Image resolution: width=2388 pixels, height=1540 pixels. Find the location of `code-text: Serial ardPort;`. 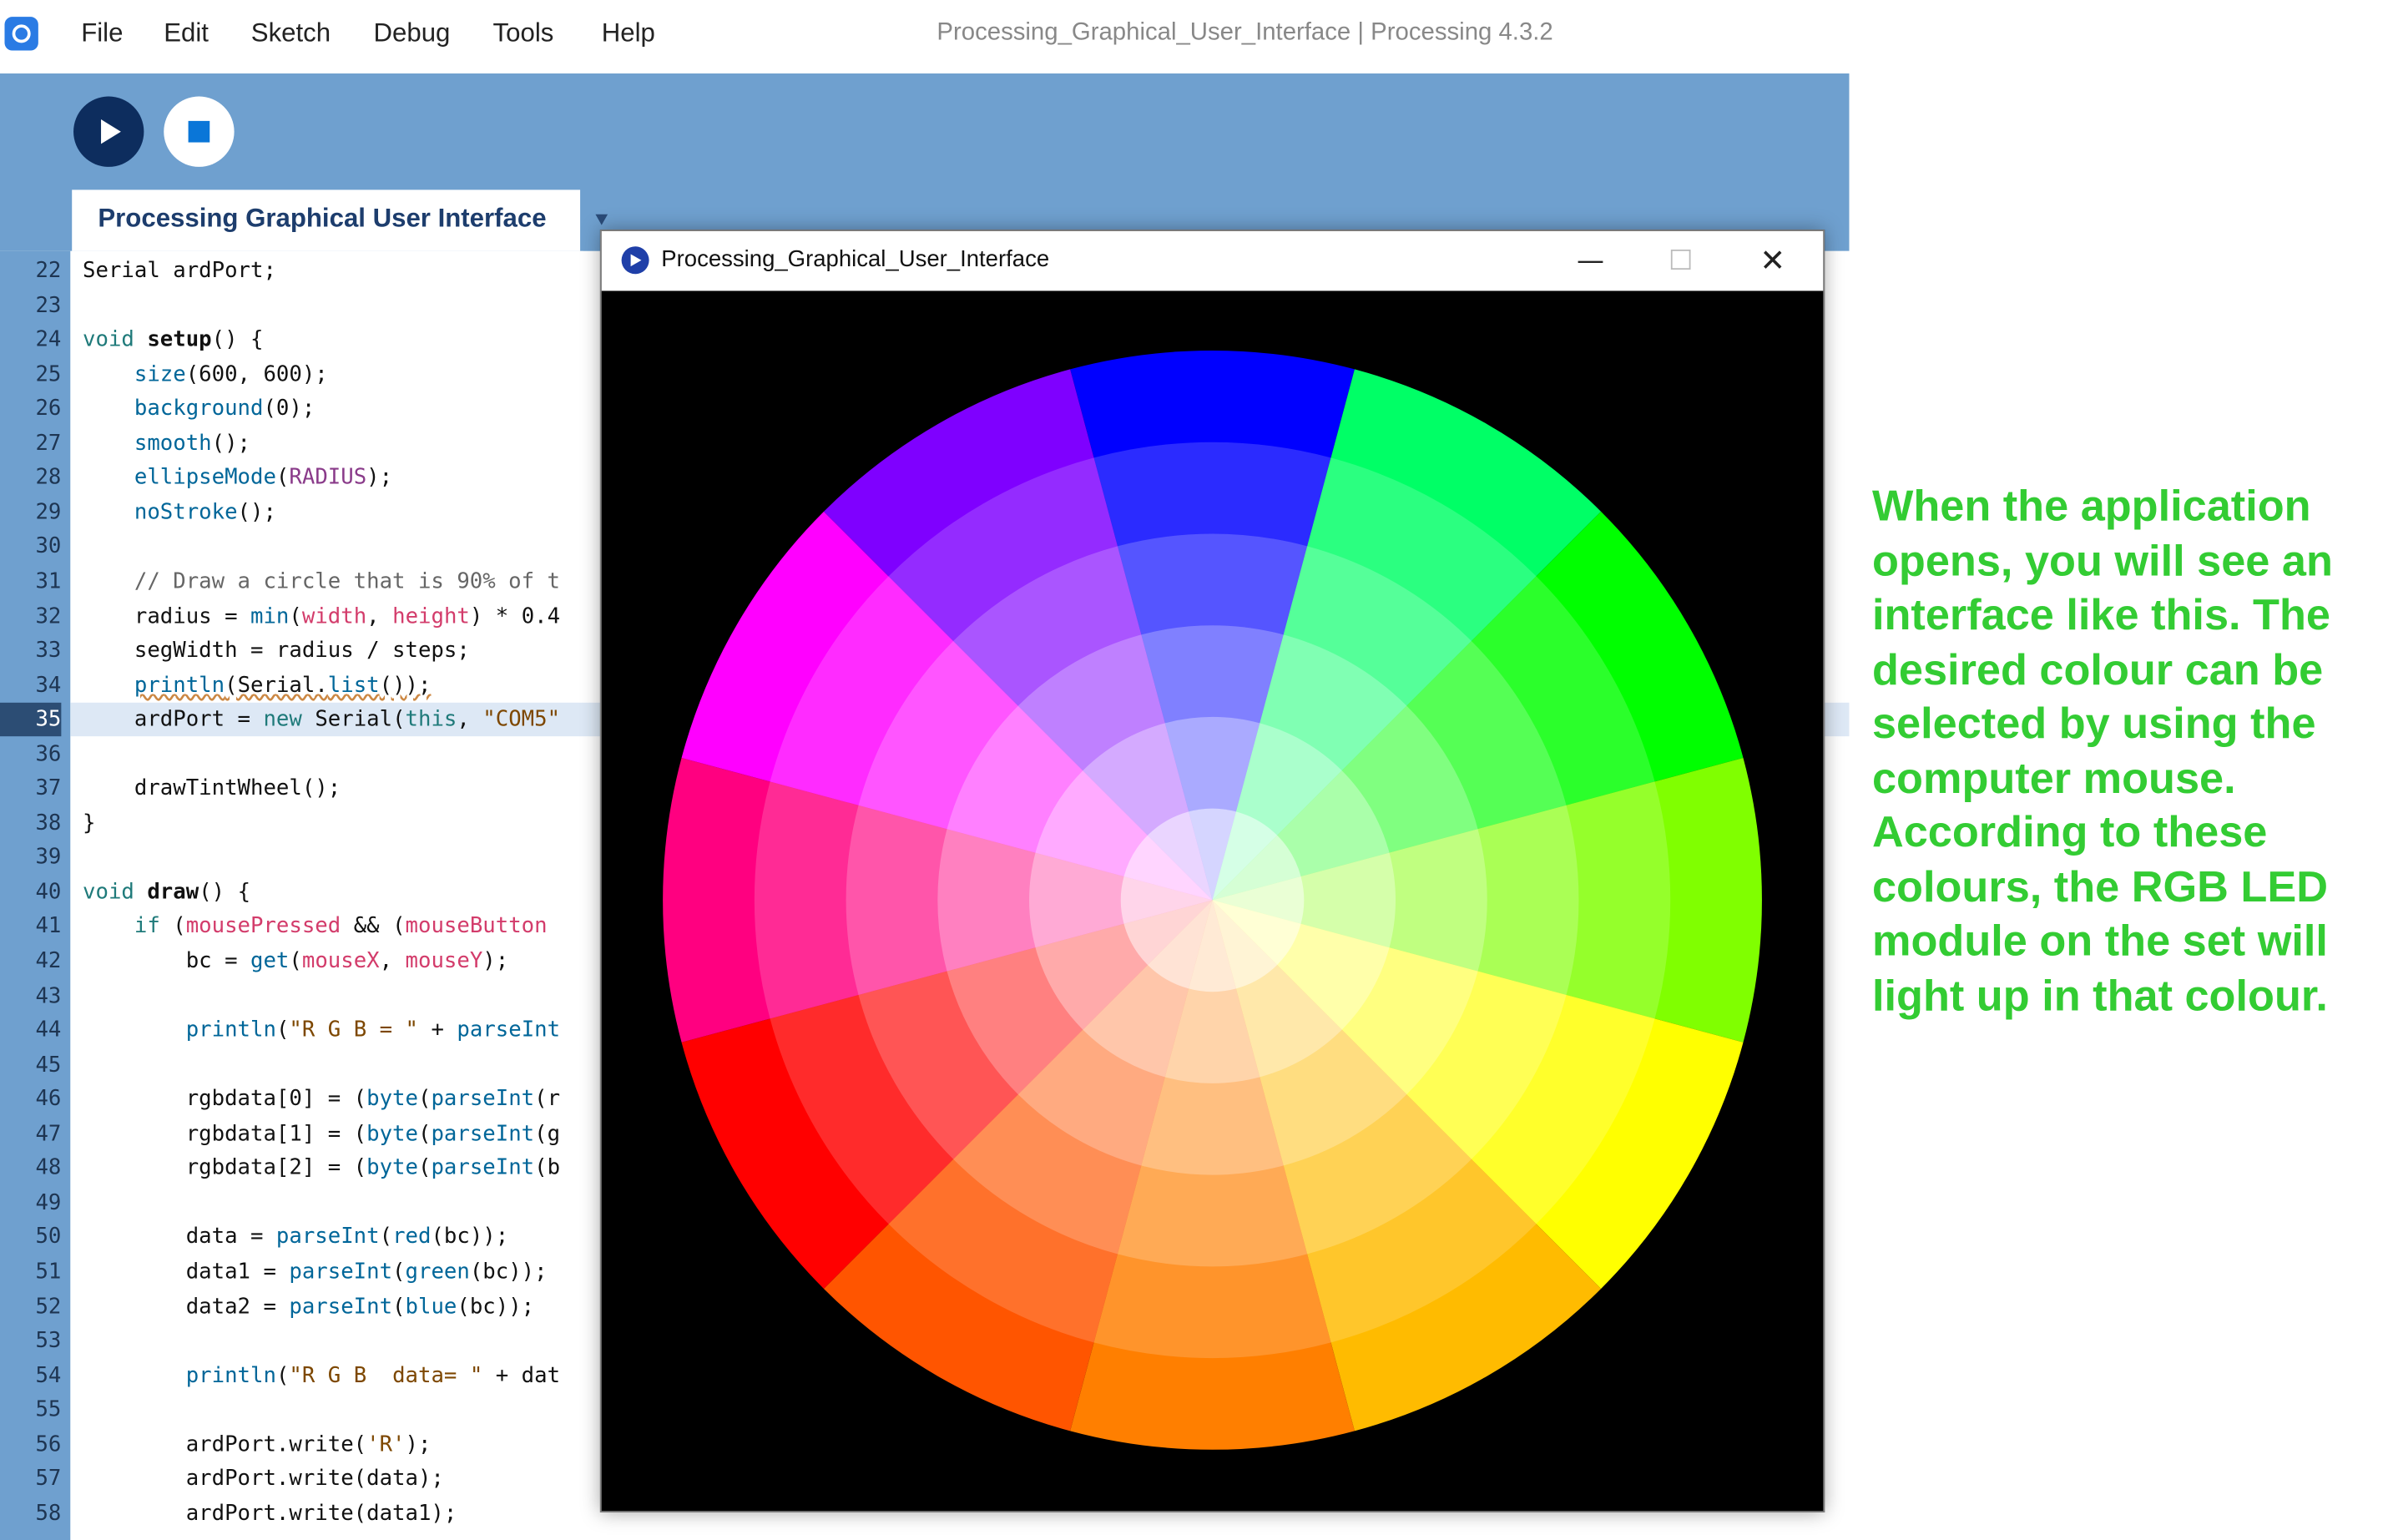

code-text: Serial ardPort; is located at coordinates (179, 271).